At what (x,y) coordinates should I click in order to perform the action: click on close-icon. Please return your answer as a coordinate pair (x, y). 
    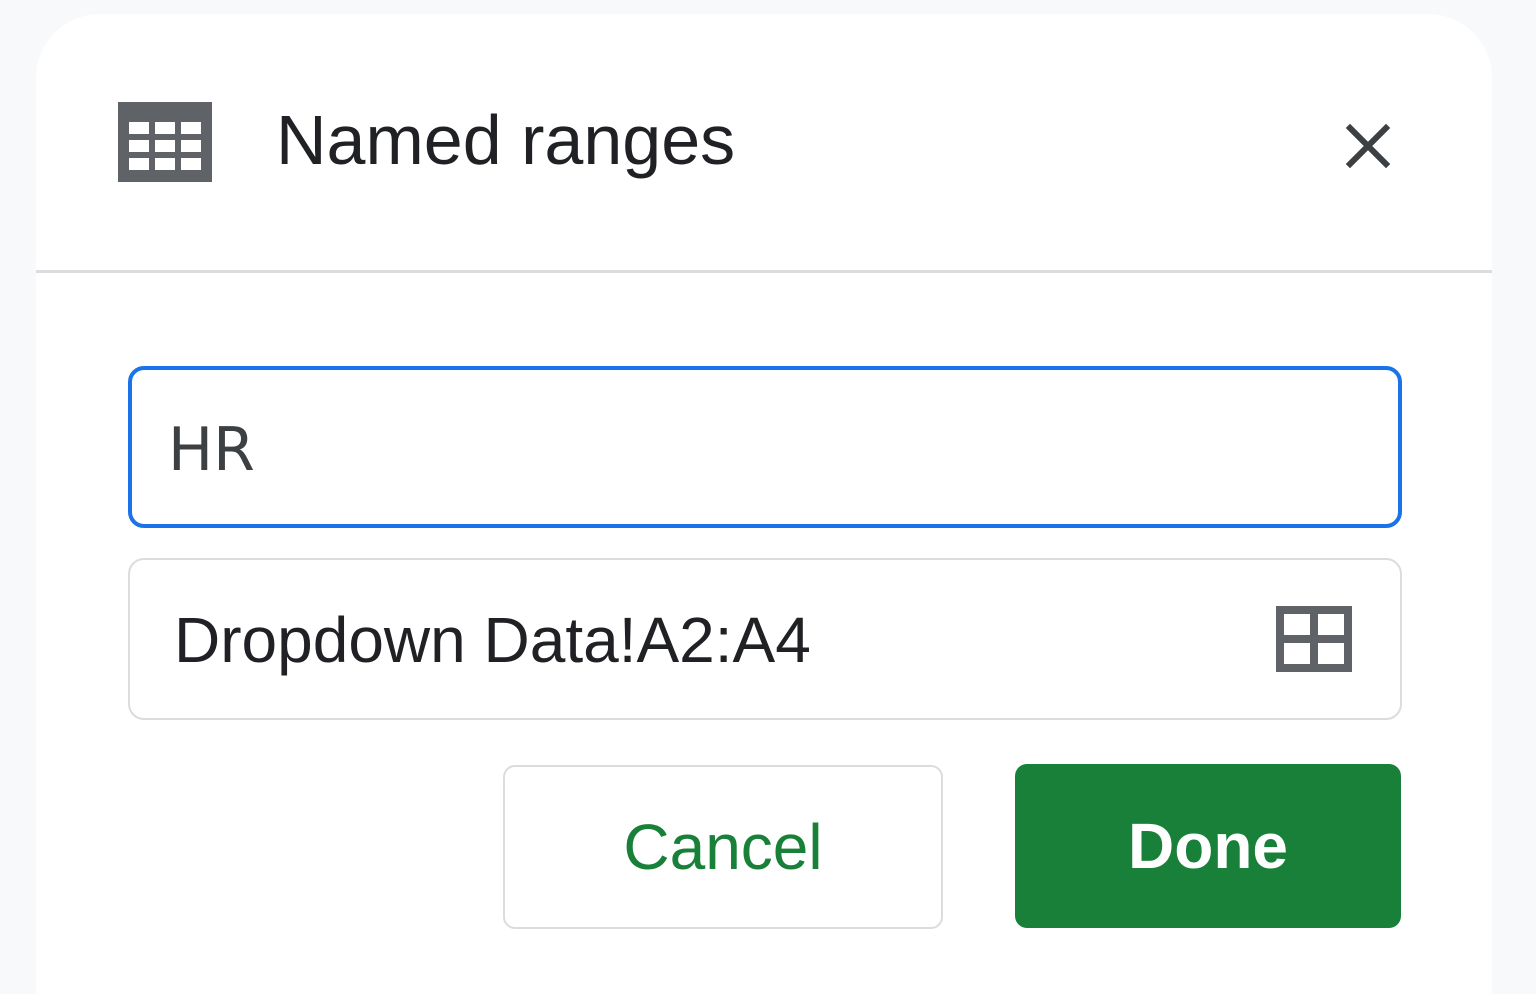
    Looking at the image, I should click on (1368, 148).